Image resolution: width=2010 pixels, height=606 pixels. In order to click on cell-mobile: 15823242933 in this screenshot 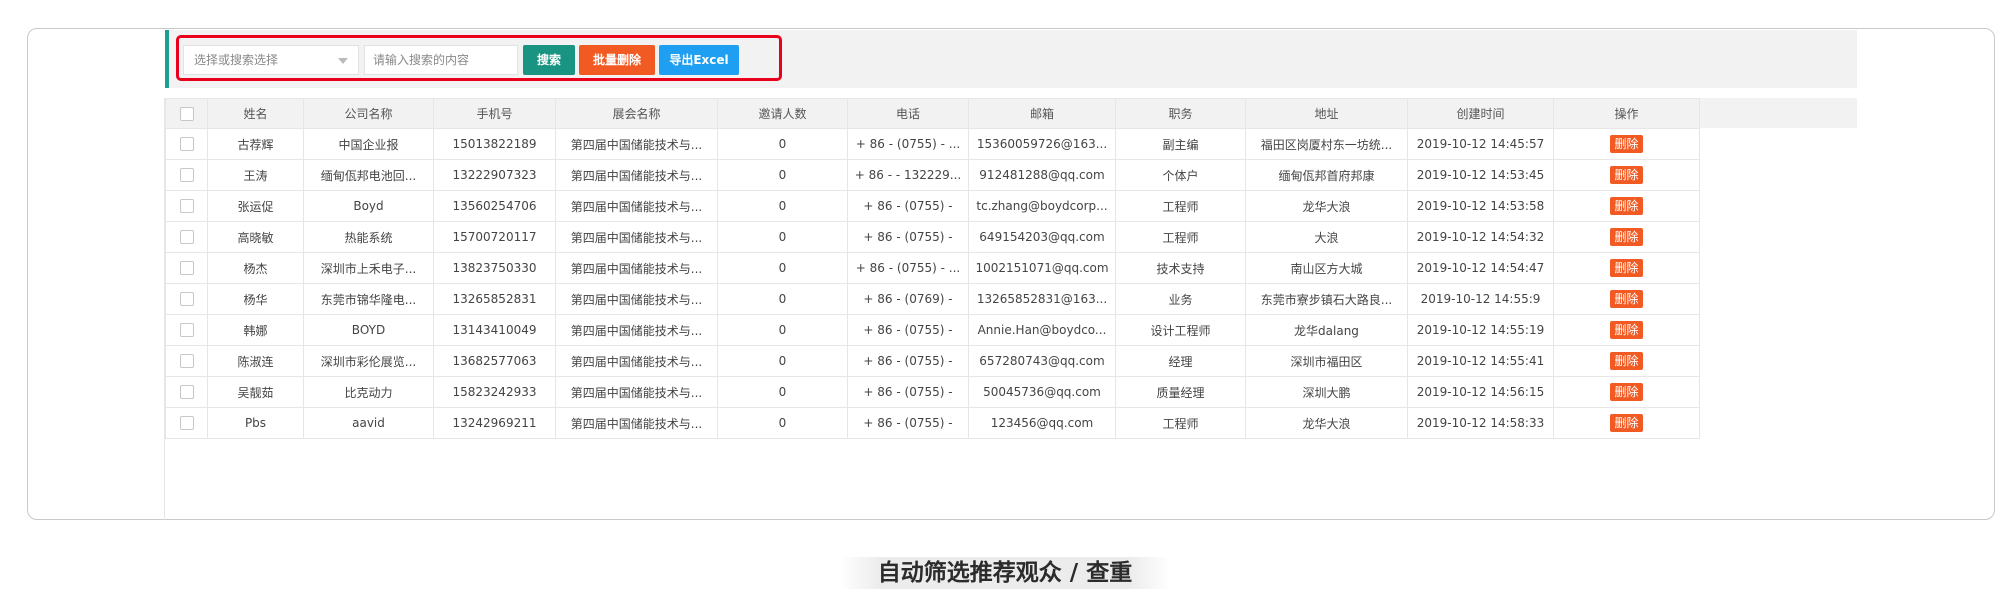, I will do `click(494, 392)`.